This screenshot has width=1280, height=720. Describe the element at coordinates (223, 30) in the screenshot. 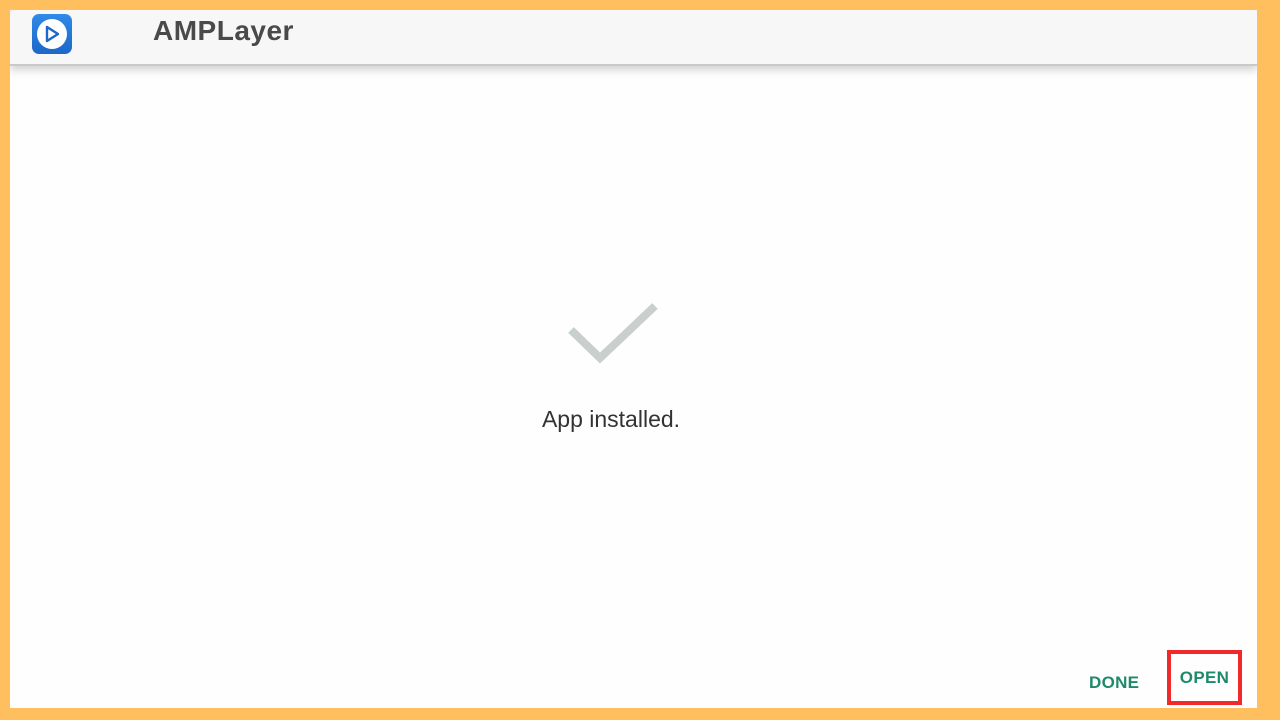

I see `app-title: AMPLayer` at that location.